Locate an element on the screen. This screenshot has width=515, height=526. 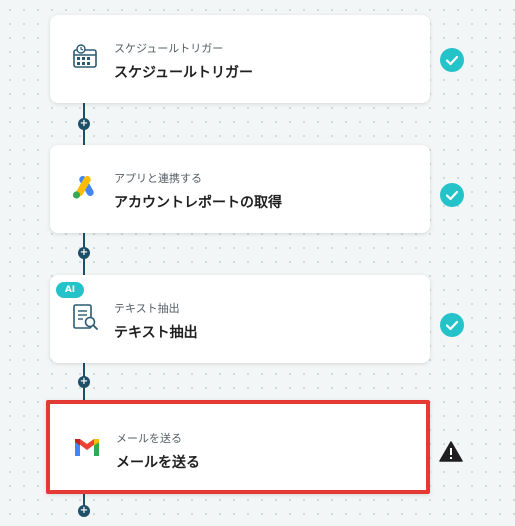
step-title: メールを送る is located at coordinates (158, 463).